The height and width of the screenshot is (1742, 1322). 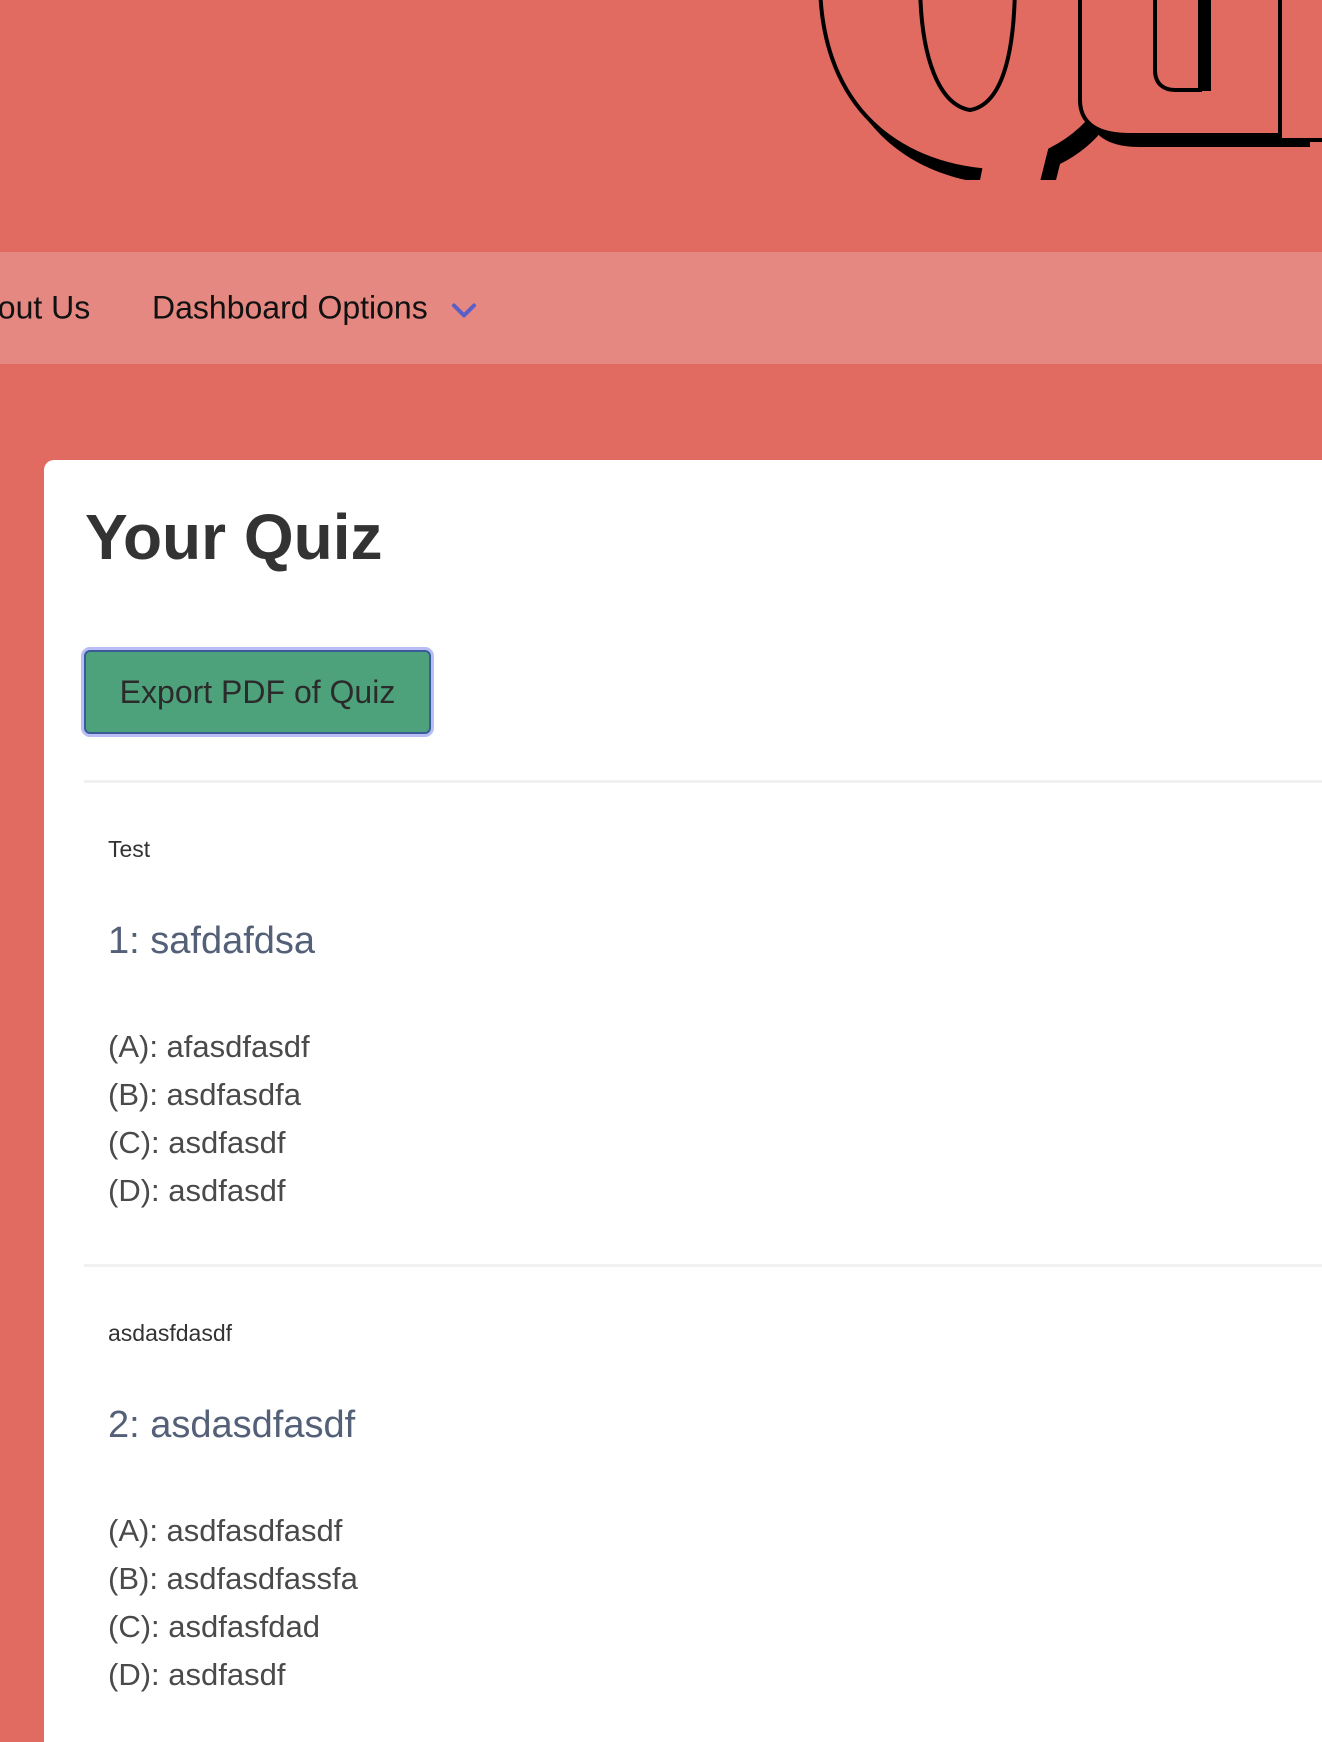 What do you see at coordinates (204, 1094) in the screenshot?
I see `answer-option: (B): asdfasdfa` at bounding box center [204, 1094].